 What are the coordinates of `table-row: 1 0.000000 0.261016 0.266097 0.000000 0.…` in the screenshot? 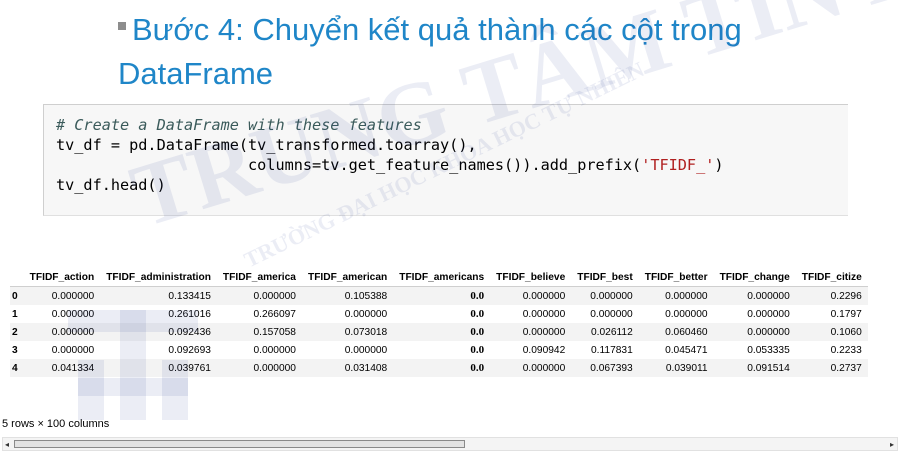 It's located at (439, 314).